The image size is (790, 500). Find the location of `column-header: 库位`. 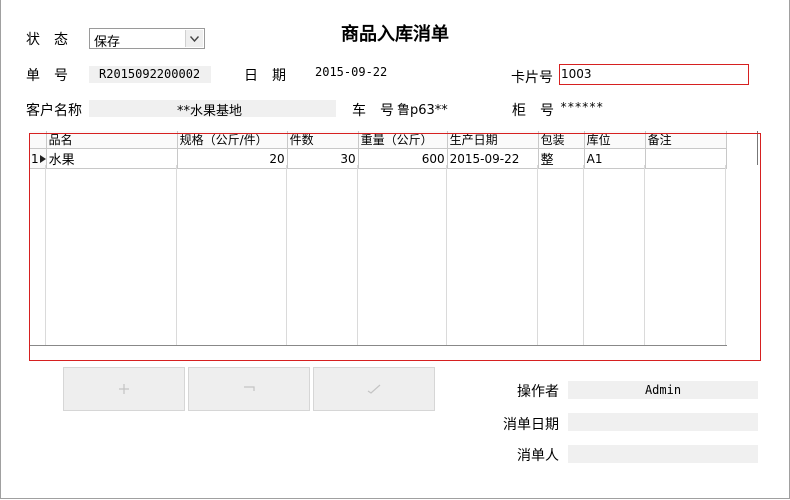

column-header: 库位 is located at coordinates (615, 140).